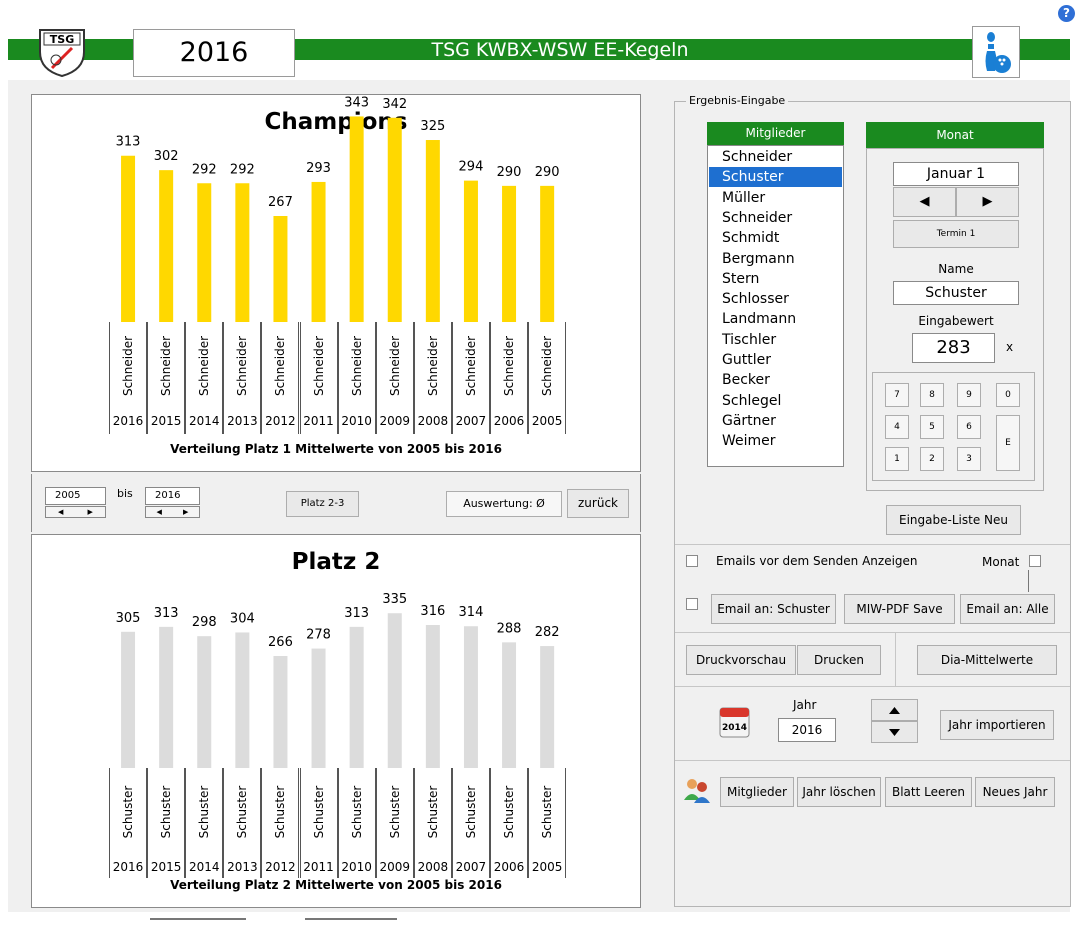 The image size is (1078, 927). What do you see at coordinates (509, 253) in the screenshot?
I see `bar-2006` at bounding box center [509, 253].